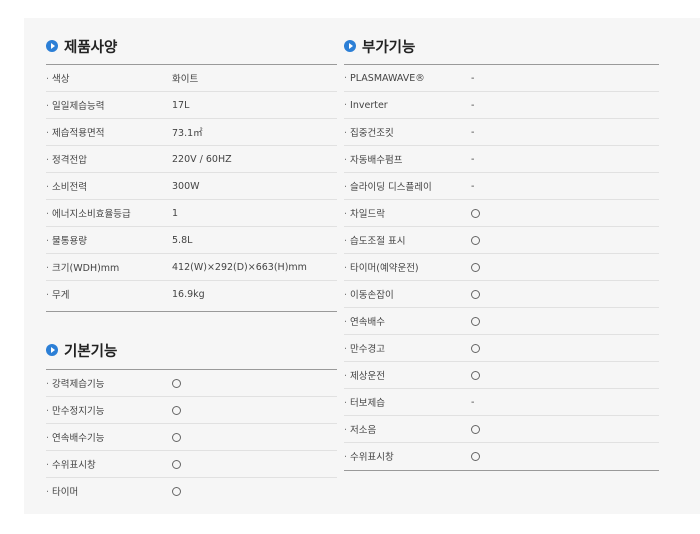  Describe the element at coordinates (57, 294) in the screenshot. I see `row-label: 무게` at that location.